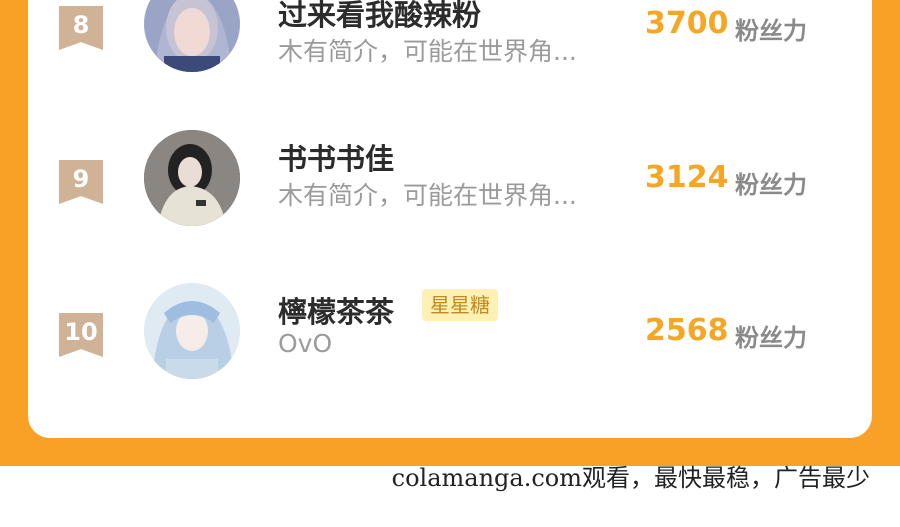 The width and height of the screenshot is (900, 527). Describe the element at coordinates (81, 335) in the screenshot. I see `rank-ribbon: 10` at that location.